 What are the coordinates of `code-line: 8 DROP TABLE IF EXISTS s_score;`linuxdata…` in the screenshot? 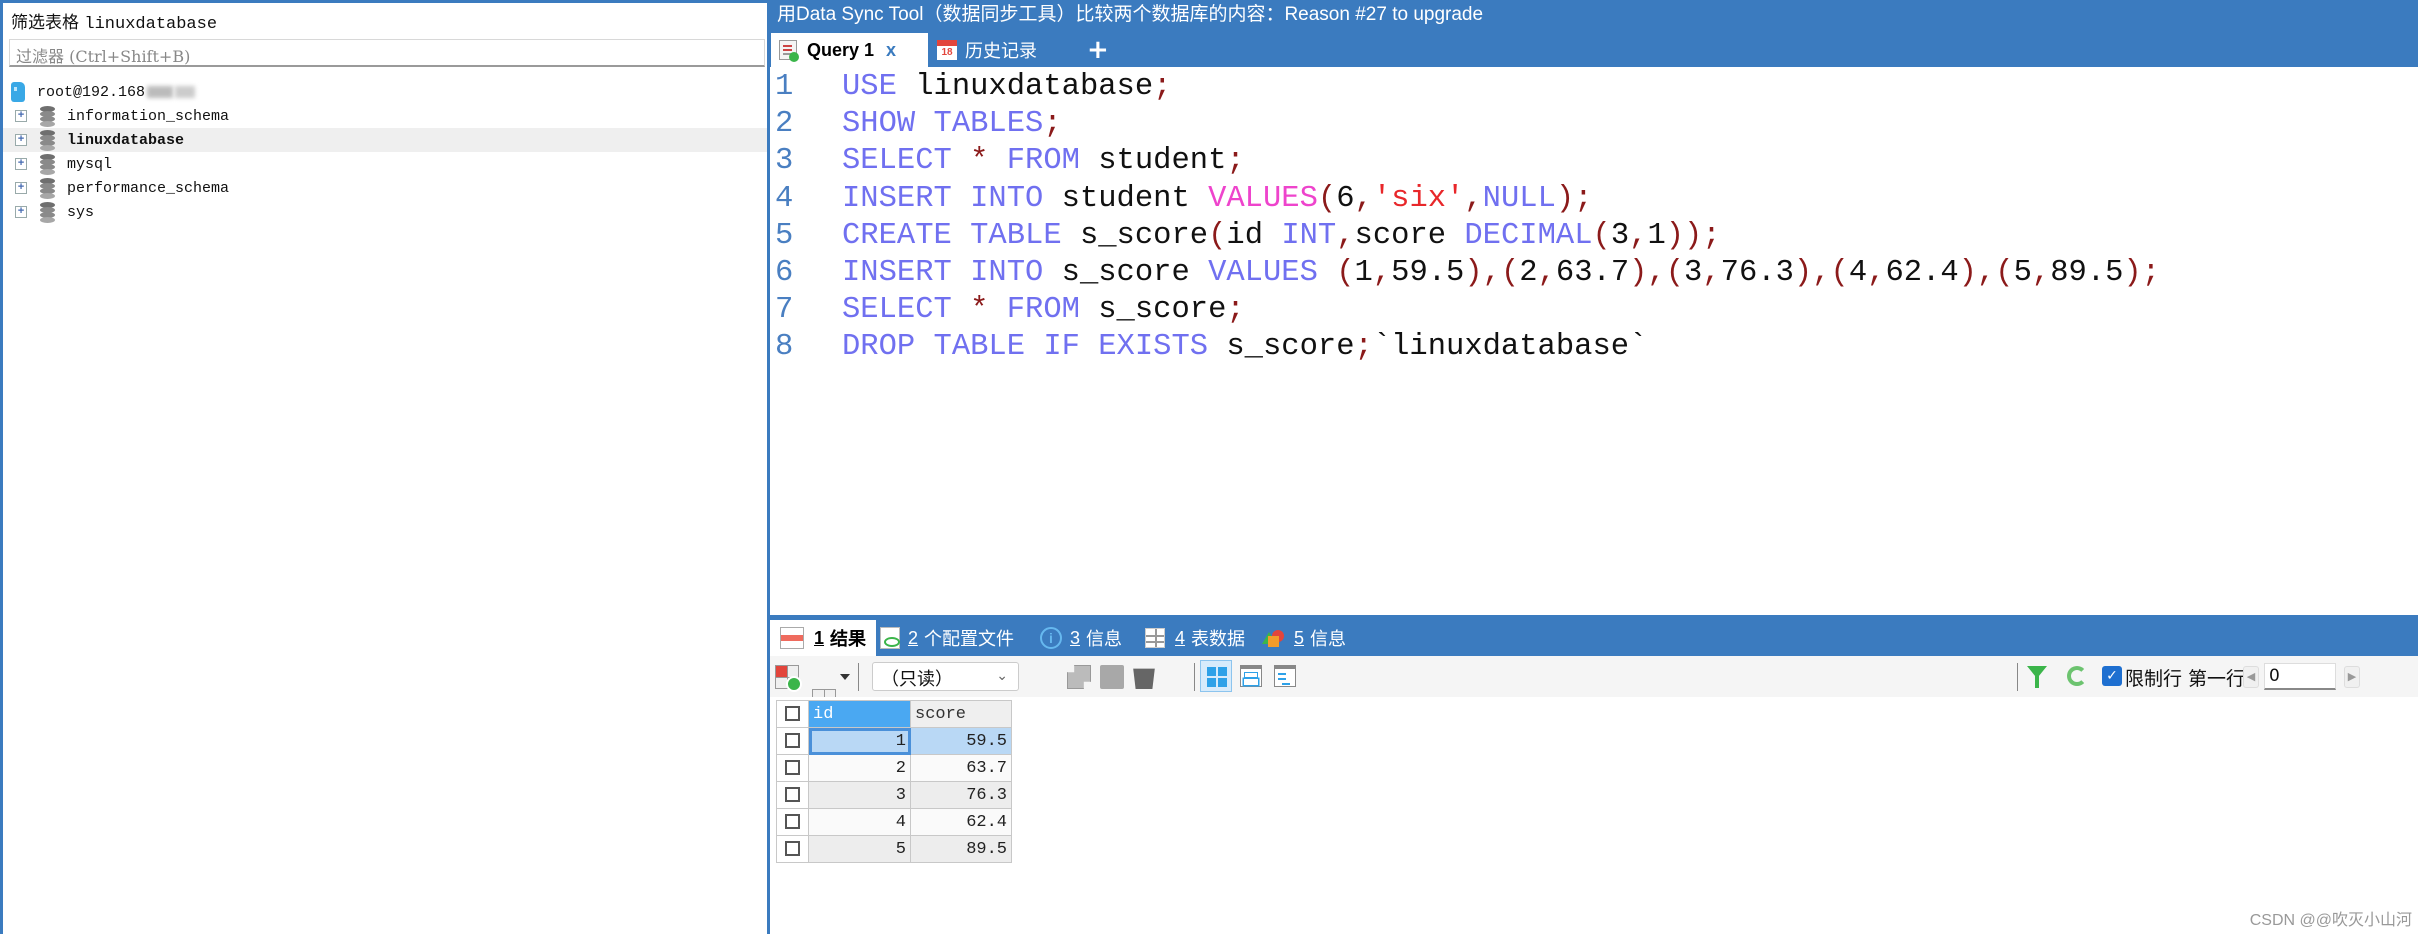 It's located at (1208, 347).